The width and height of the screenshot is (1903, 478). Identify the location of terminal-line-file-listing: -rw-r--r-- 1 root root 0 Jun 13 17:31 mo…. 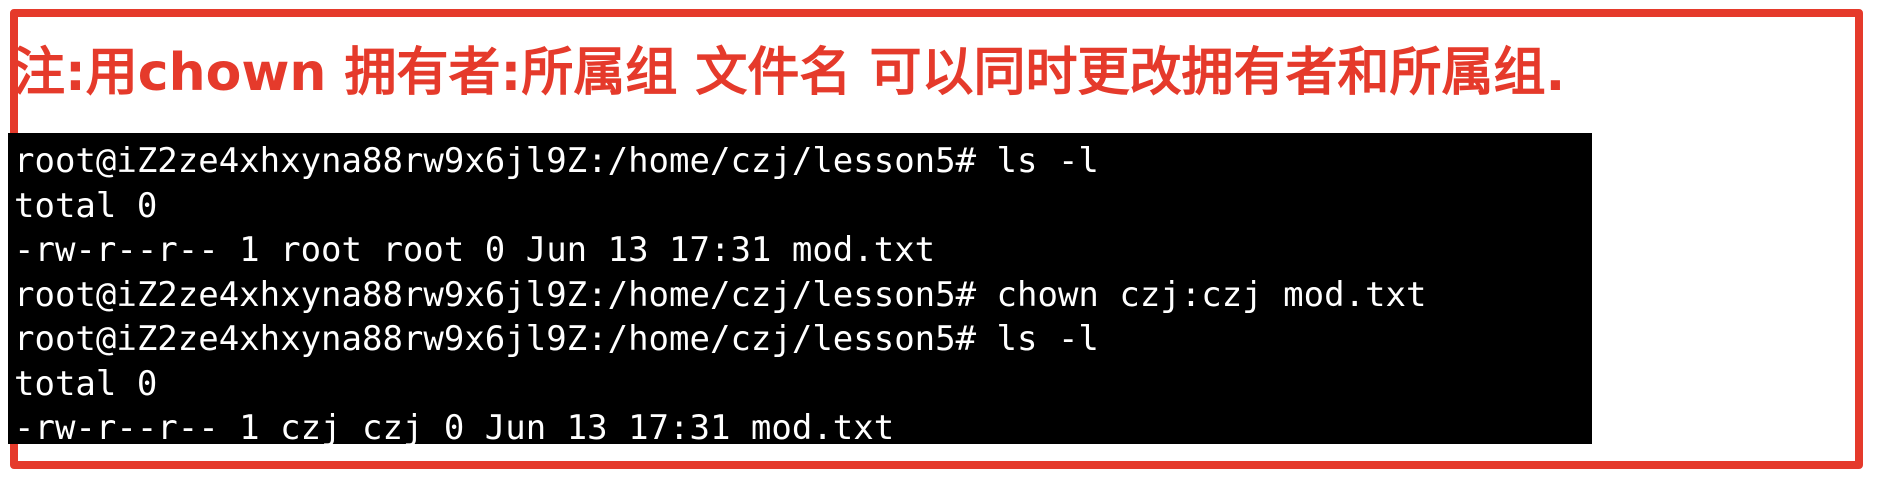
(475, 250).